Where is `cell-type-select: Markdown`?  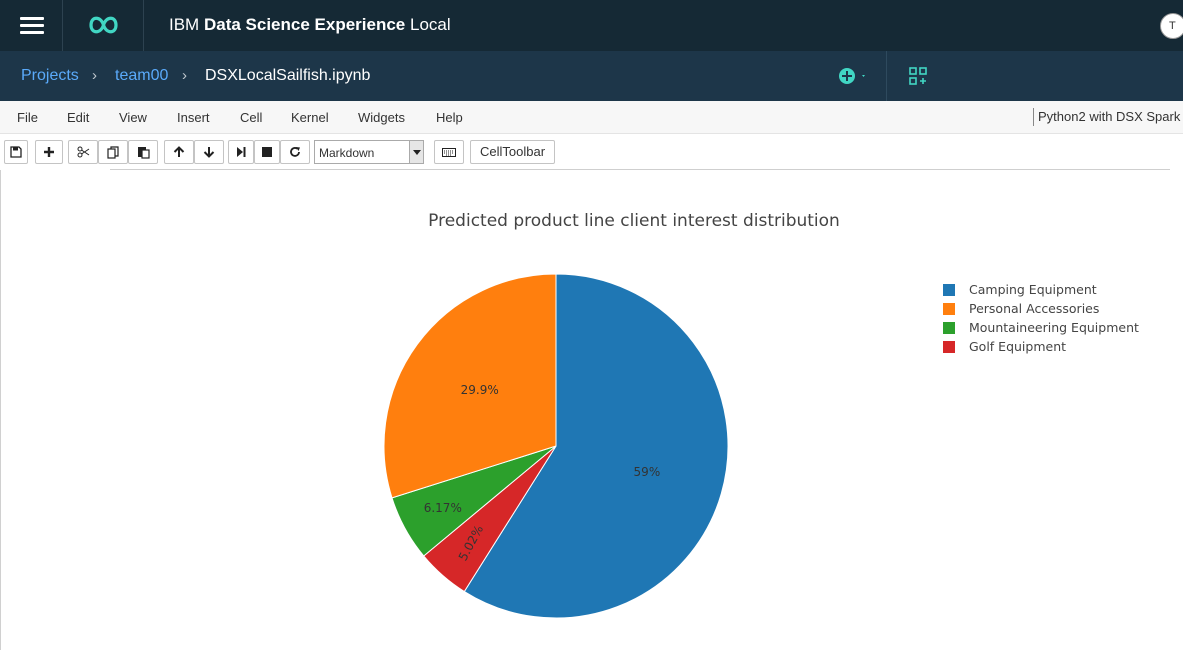 cell-type-select: Markdown is located at coordinates (369, 152).